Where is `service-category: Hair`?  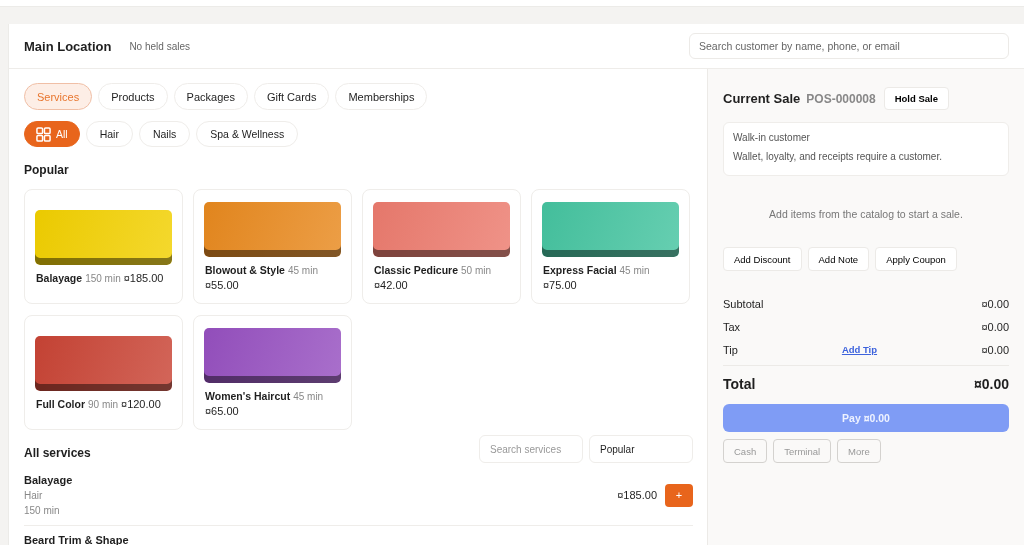
service-category: Hair is located at coordinates (34, 495).